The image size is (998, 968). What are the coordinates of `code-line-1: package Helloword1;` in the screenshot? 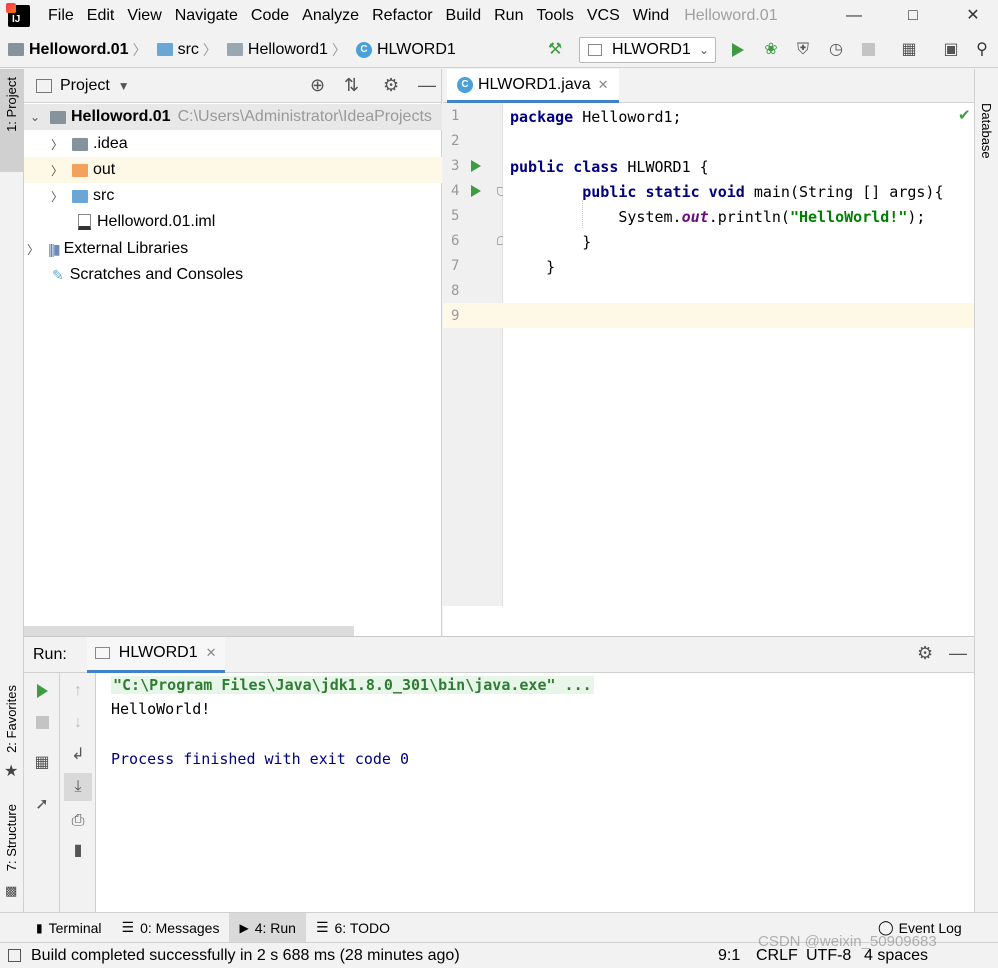 It's located at (596, 117).